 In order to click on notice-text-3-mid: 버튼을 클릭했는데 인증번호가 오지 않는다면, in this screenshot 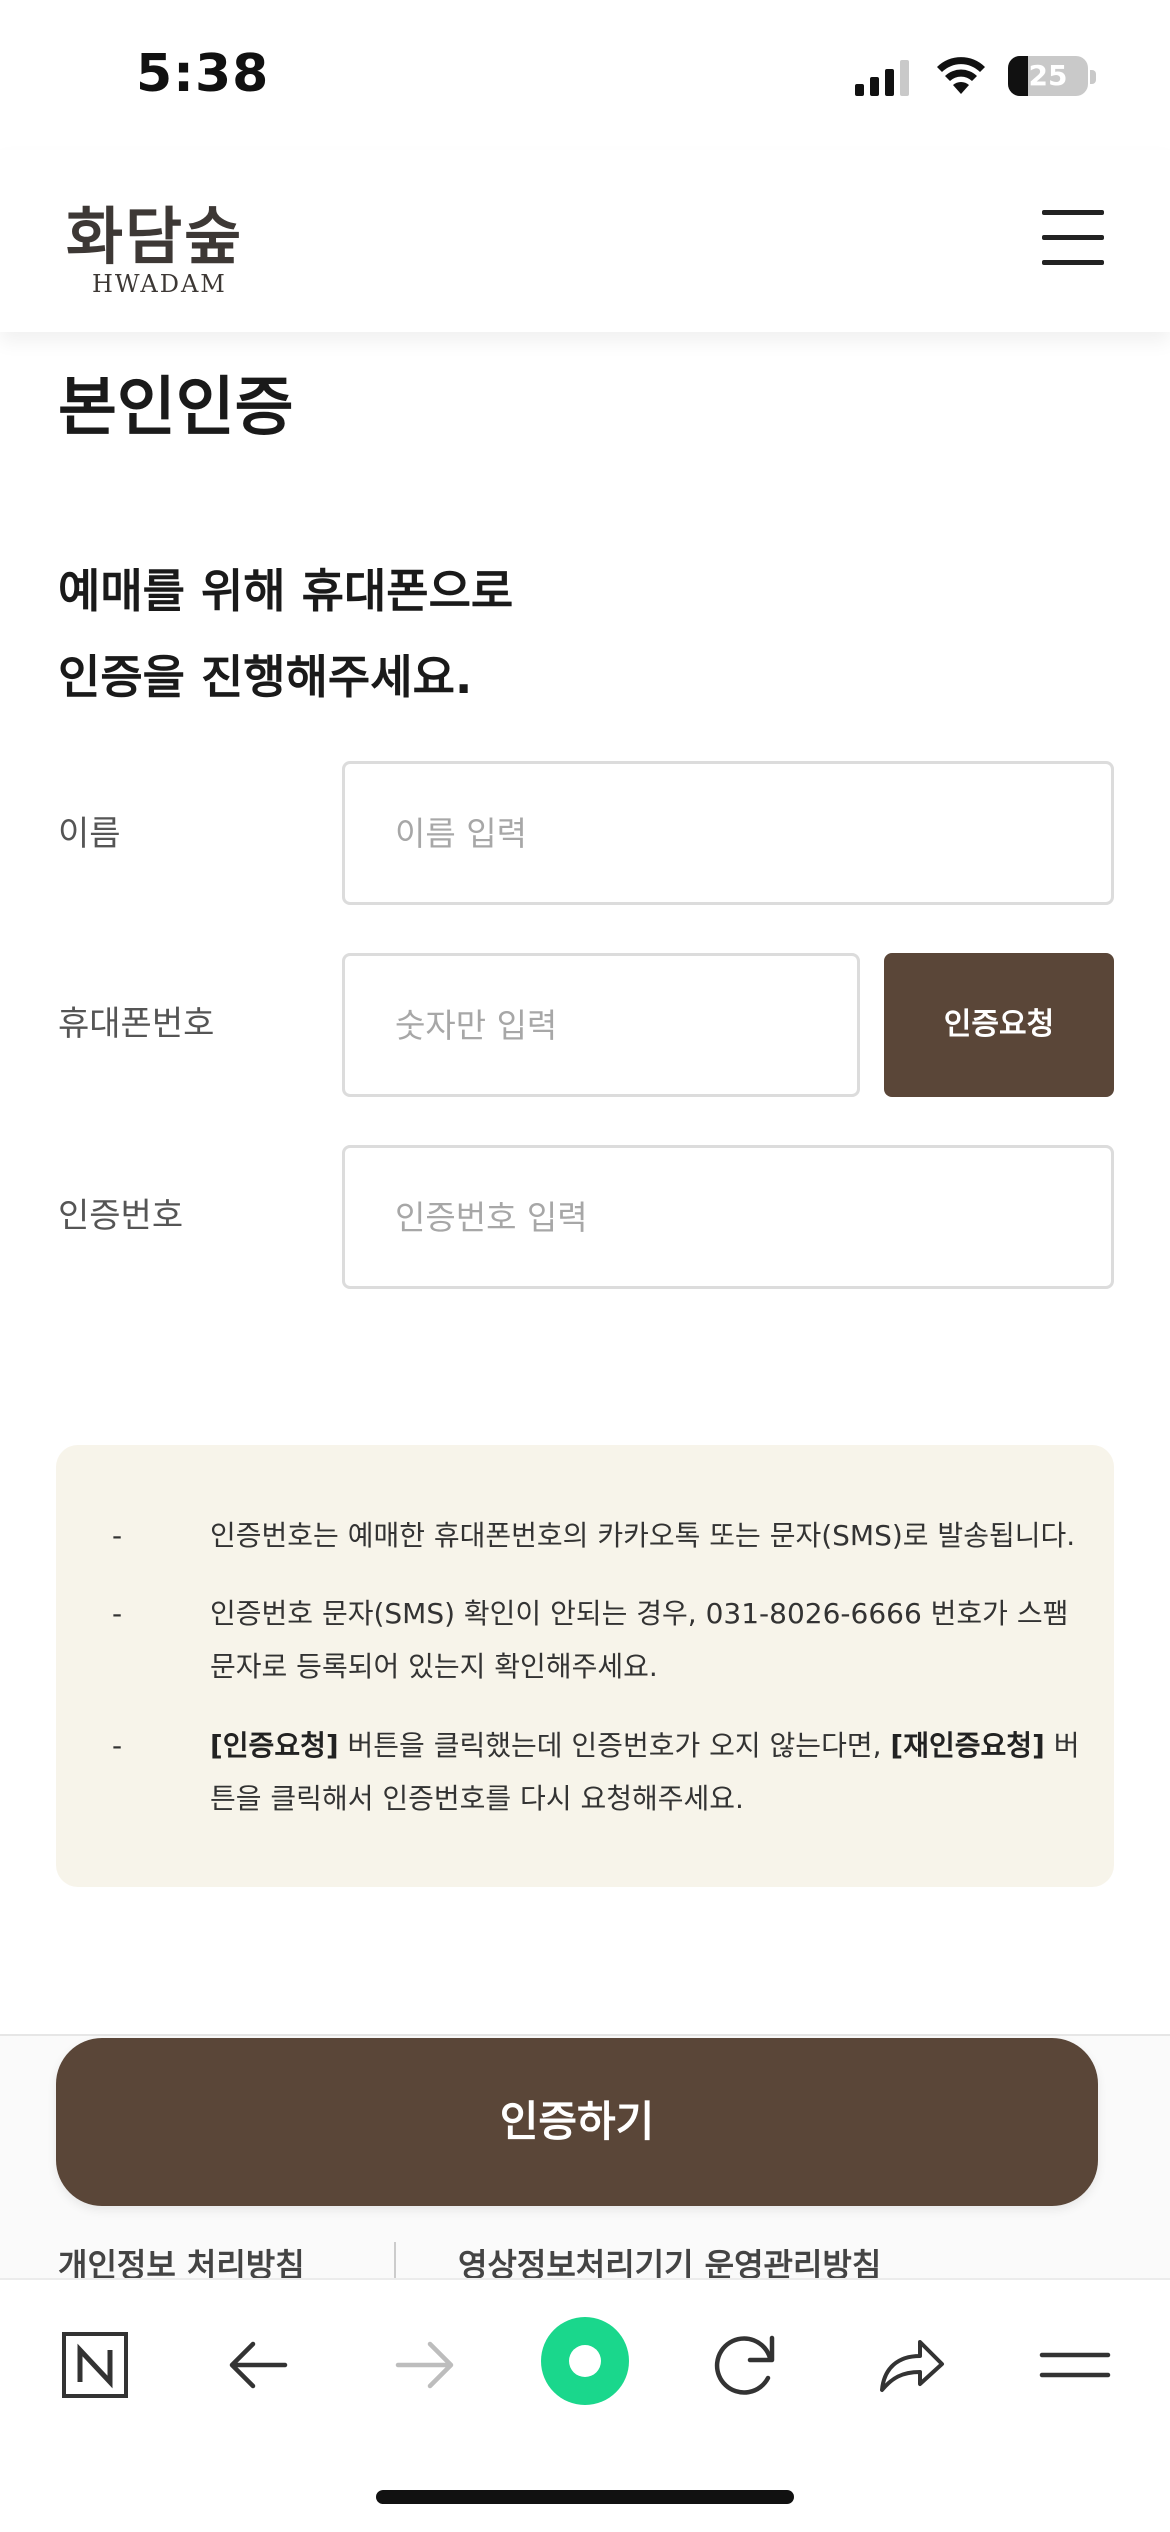, I will do `click(614, 1745)`.